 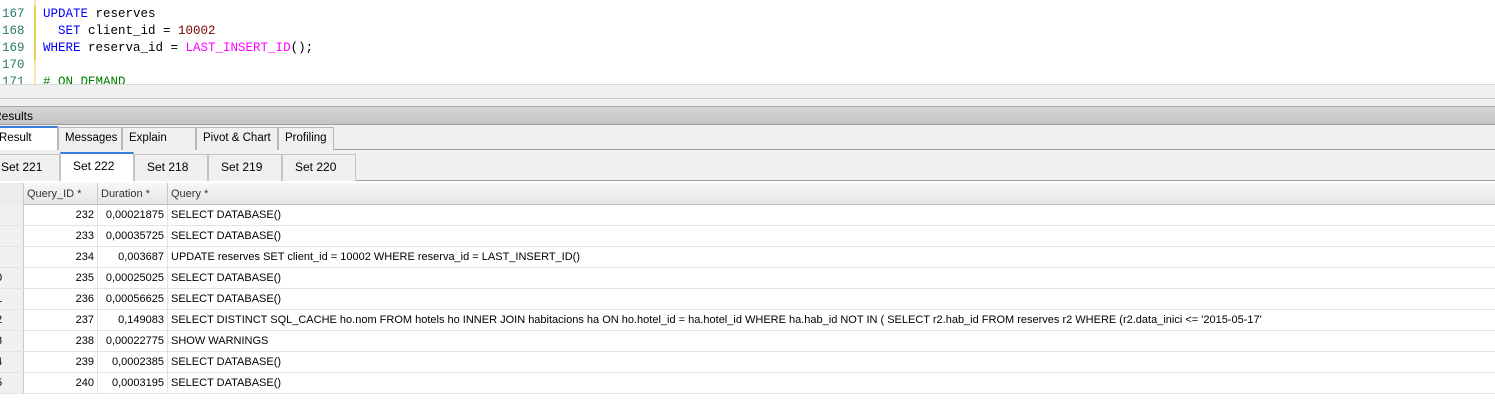 I want to click on editor-results-splitter, so click(x=747, y=95).